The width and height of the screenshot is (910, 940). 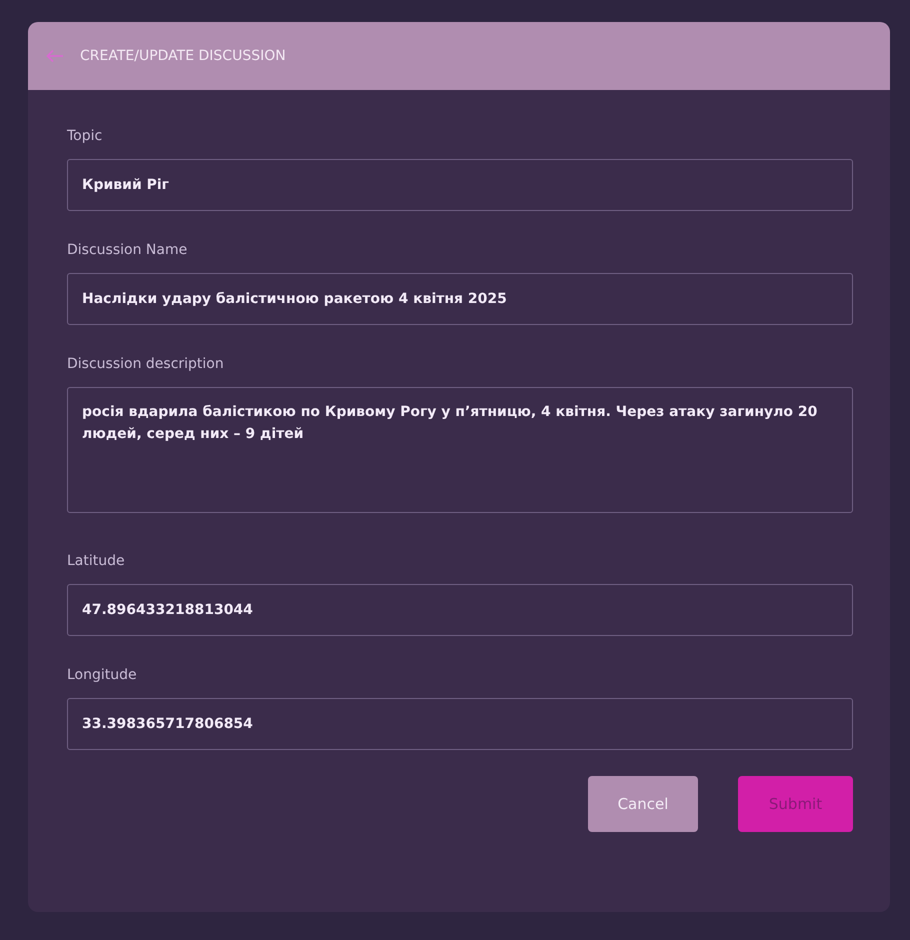 What do you see at coordinates (460, 185) in the screenshot?
I see `input-field: Кривий Ріг` at bounding box center [460, 185].